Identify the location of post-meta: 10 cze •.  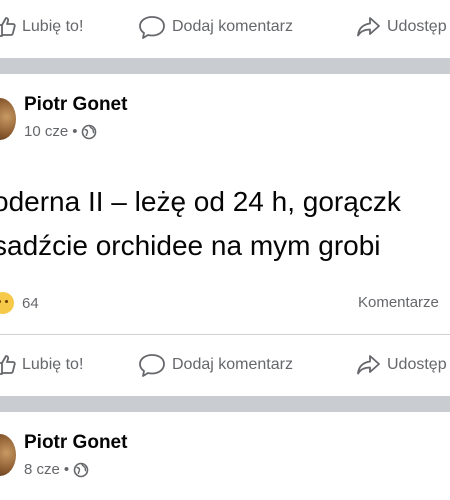
(60, 131).